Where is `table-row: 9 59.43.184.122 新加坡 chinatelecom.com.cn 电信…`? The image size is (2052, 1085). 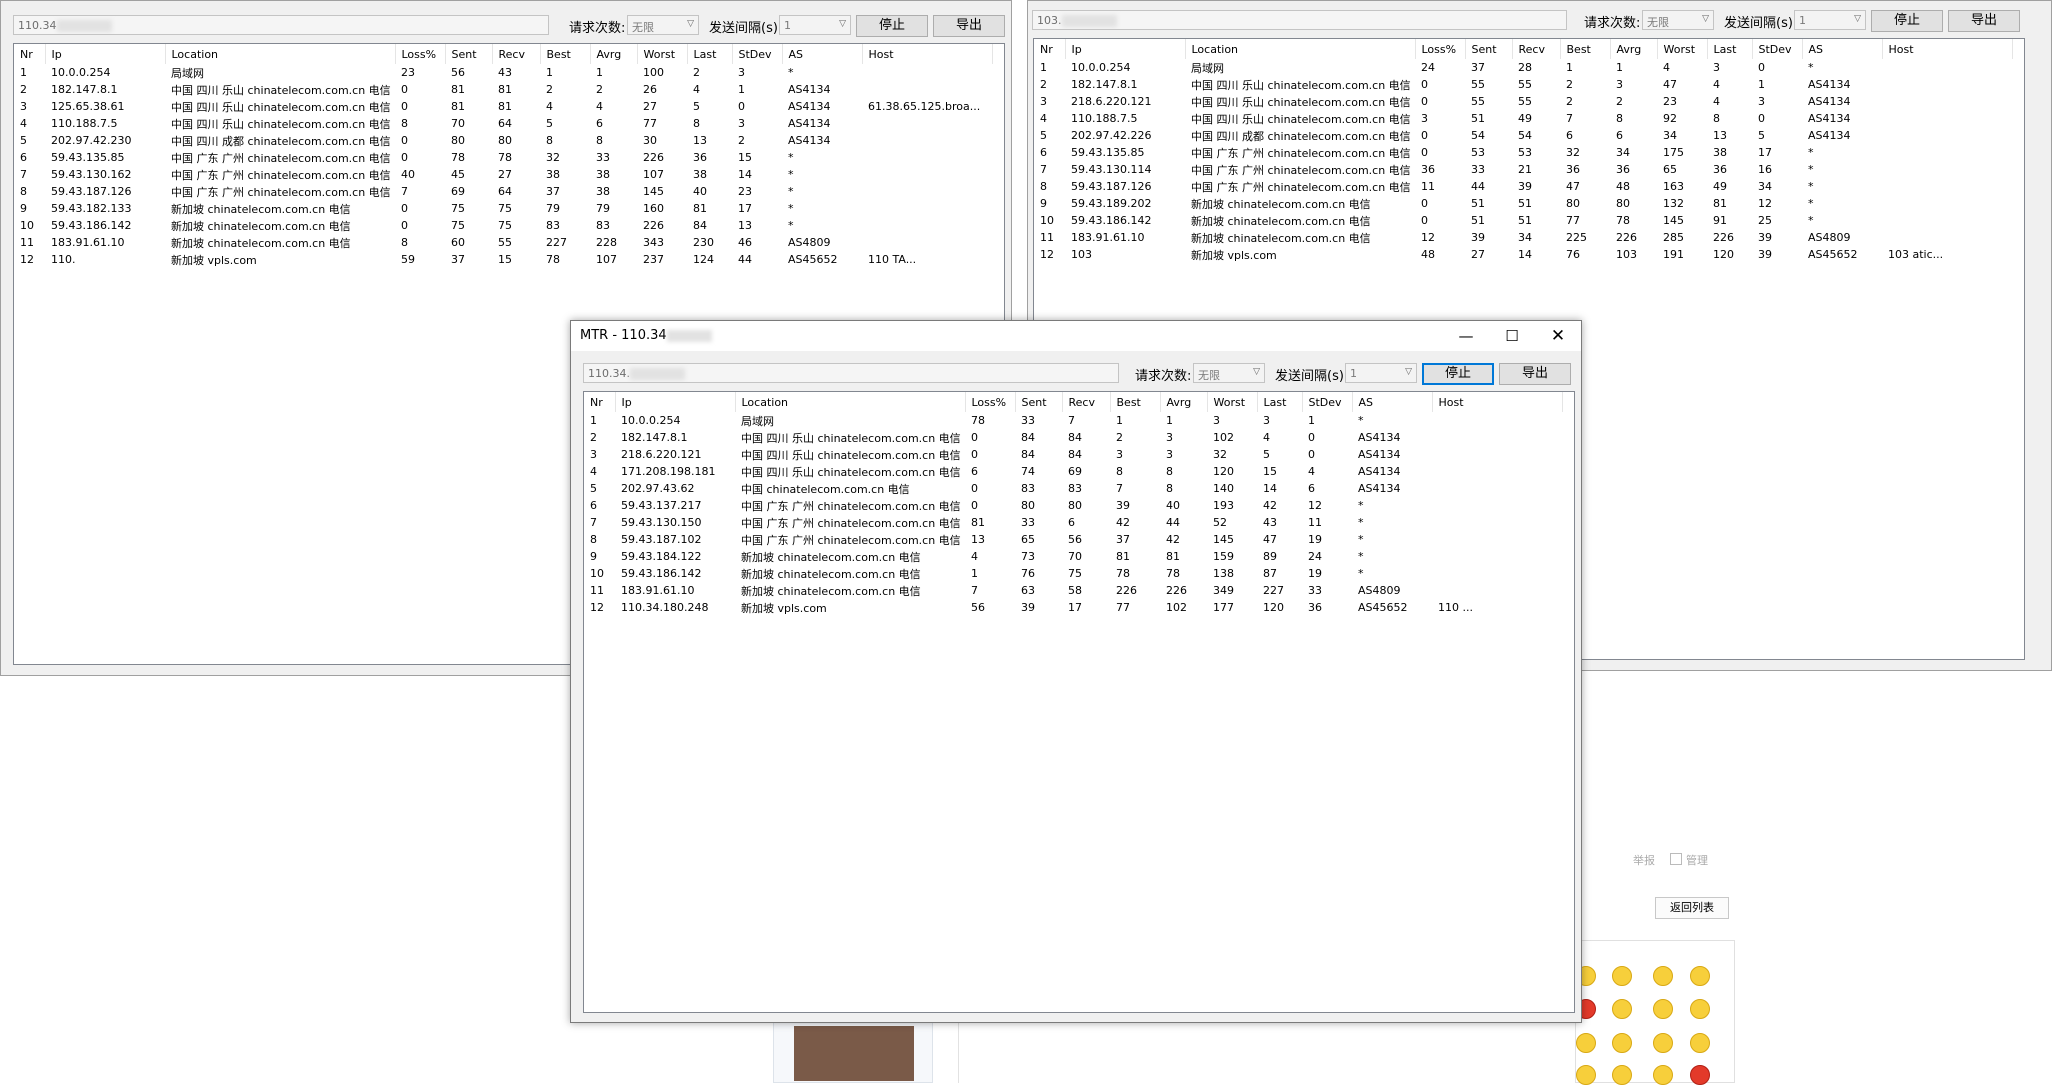 table-row: 9 59.43.184.122 新加坡 chinatelecom.com.cn 电信… is located at coordinates (1073, 556).